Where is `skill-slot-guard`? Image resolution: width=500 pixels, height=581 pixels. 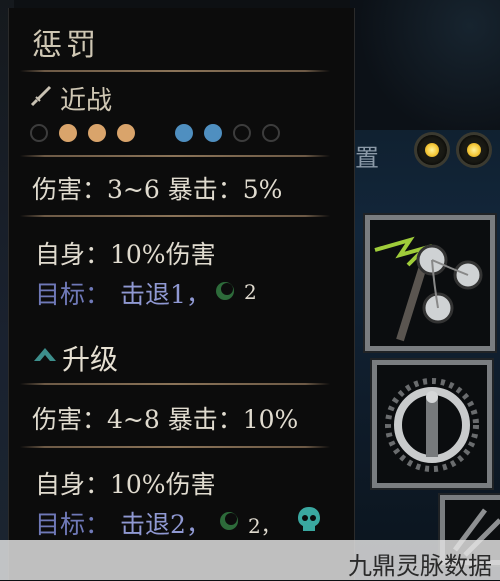 skill-slot-guard is located at coordinates (432, 424).